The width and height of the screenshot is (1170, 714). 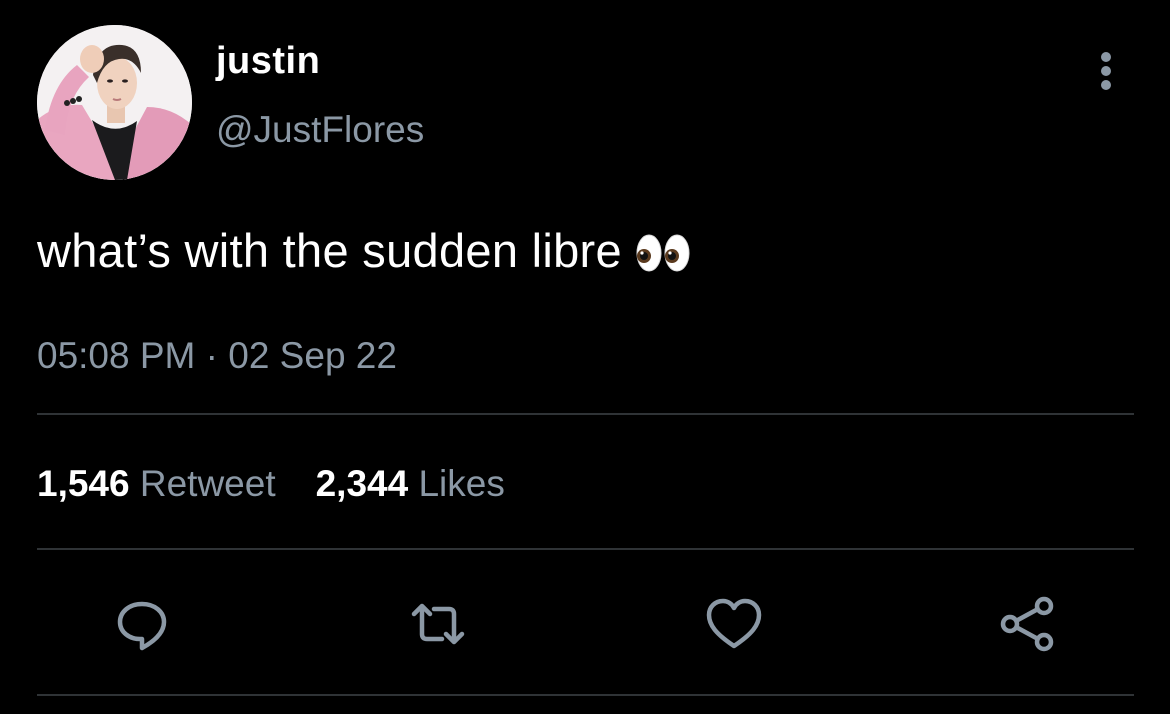 I want to click on share-icon, so click(x=1027, y=624).